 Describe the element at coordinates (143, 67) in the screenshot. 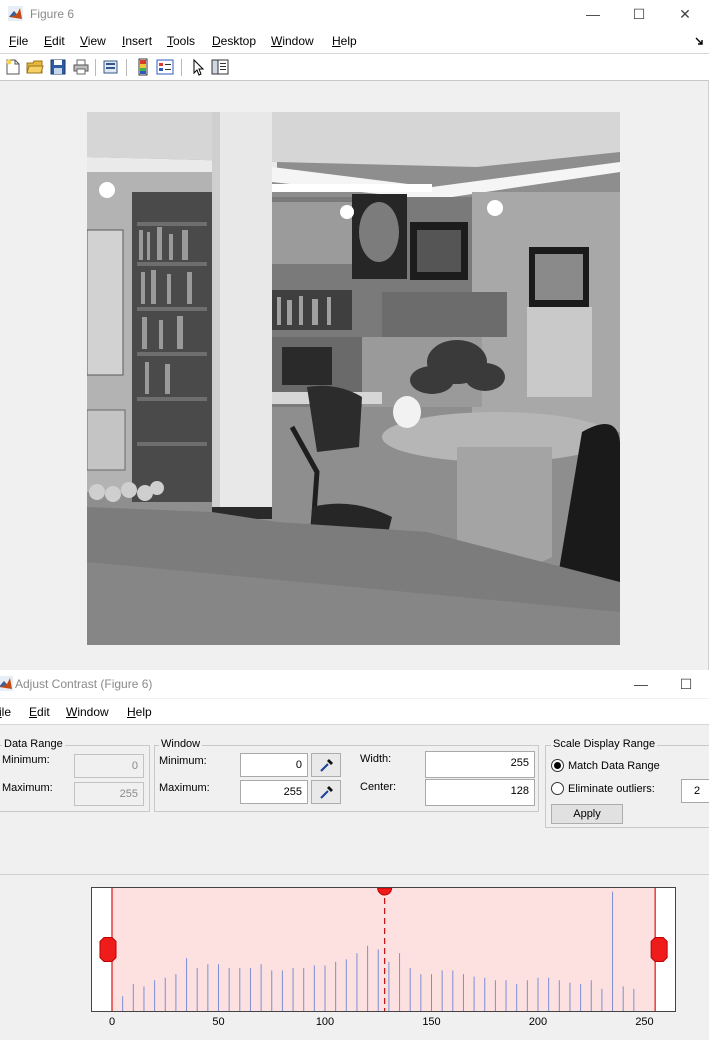

I see `colorbar-icon` at that location.